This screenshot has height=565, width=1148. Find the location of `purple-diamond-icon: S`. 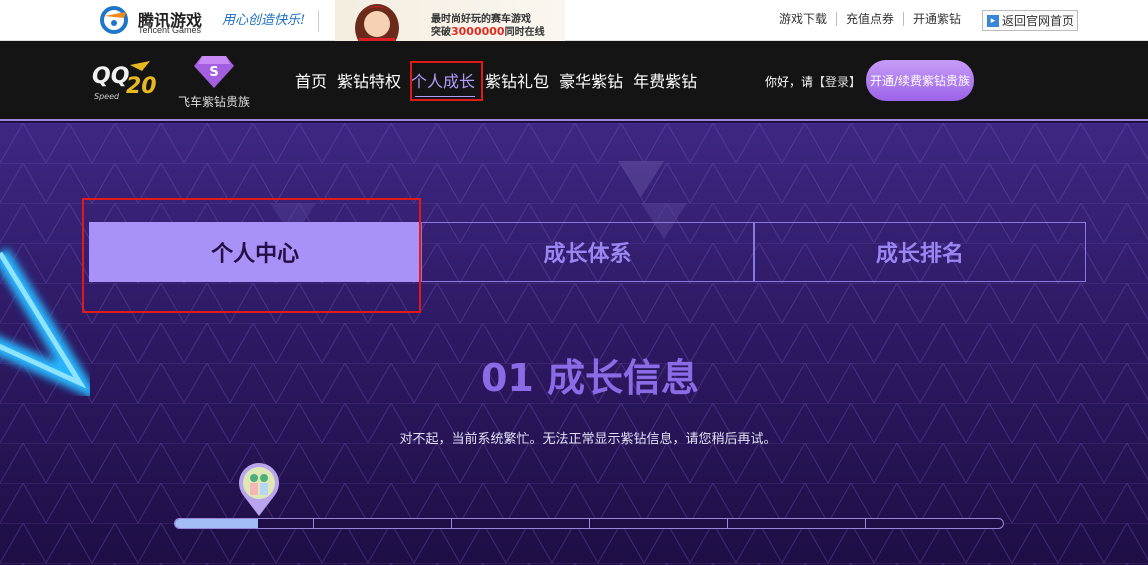

purple-diamond-icon: S is located at coordinates (214, 72).